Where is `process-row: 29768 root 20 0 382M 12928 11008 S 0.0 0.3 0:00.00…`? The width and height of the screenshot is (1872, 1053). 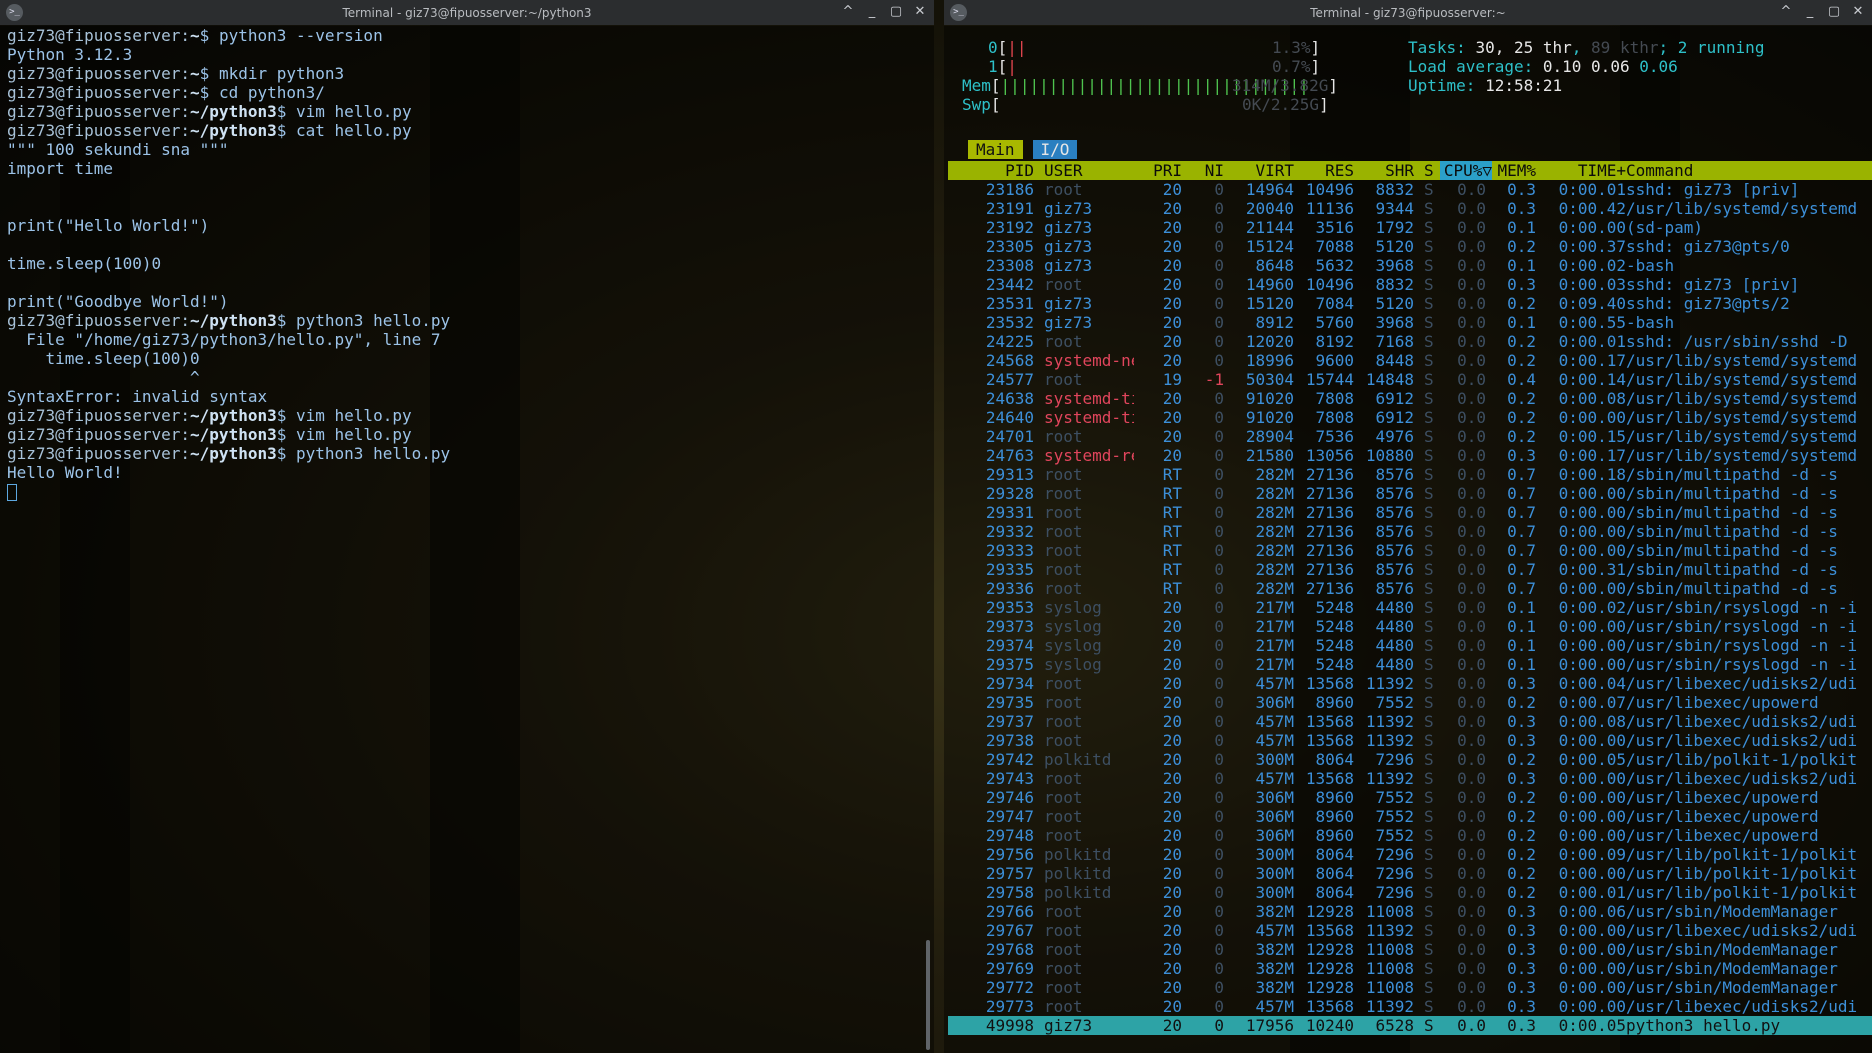
process-row: 29768 root 20 0 382M 12928 11008 S 0.0 0.3 0:00.00… is located at coordinates (1410, 949).